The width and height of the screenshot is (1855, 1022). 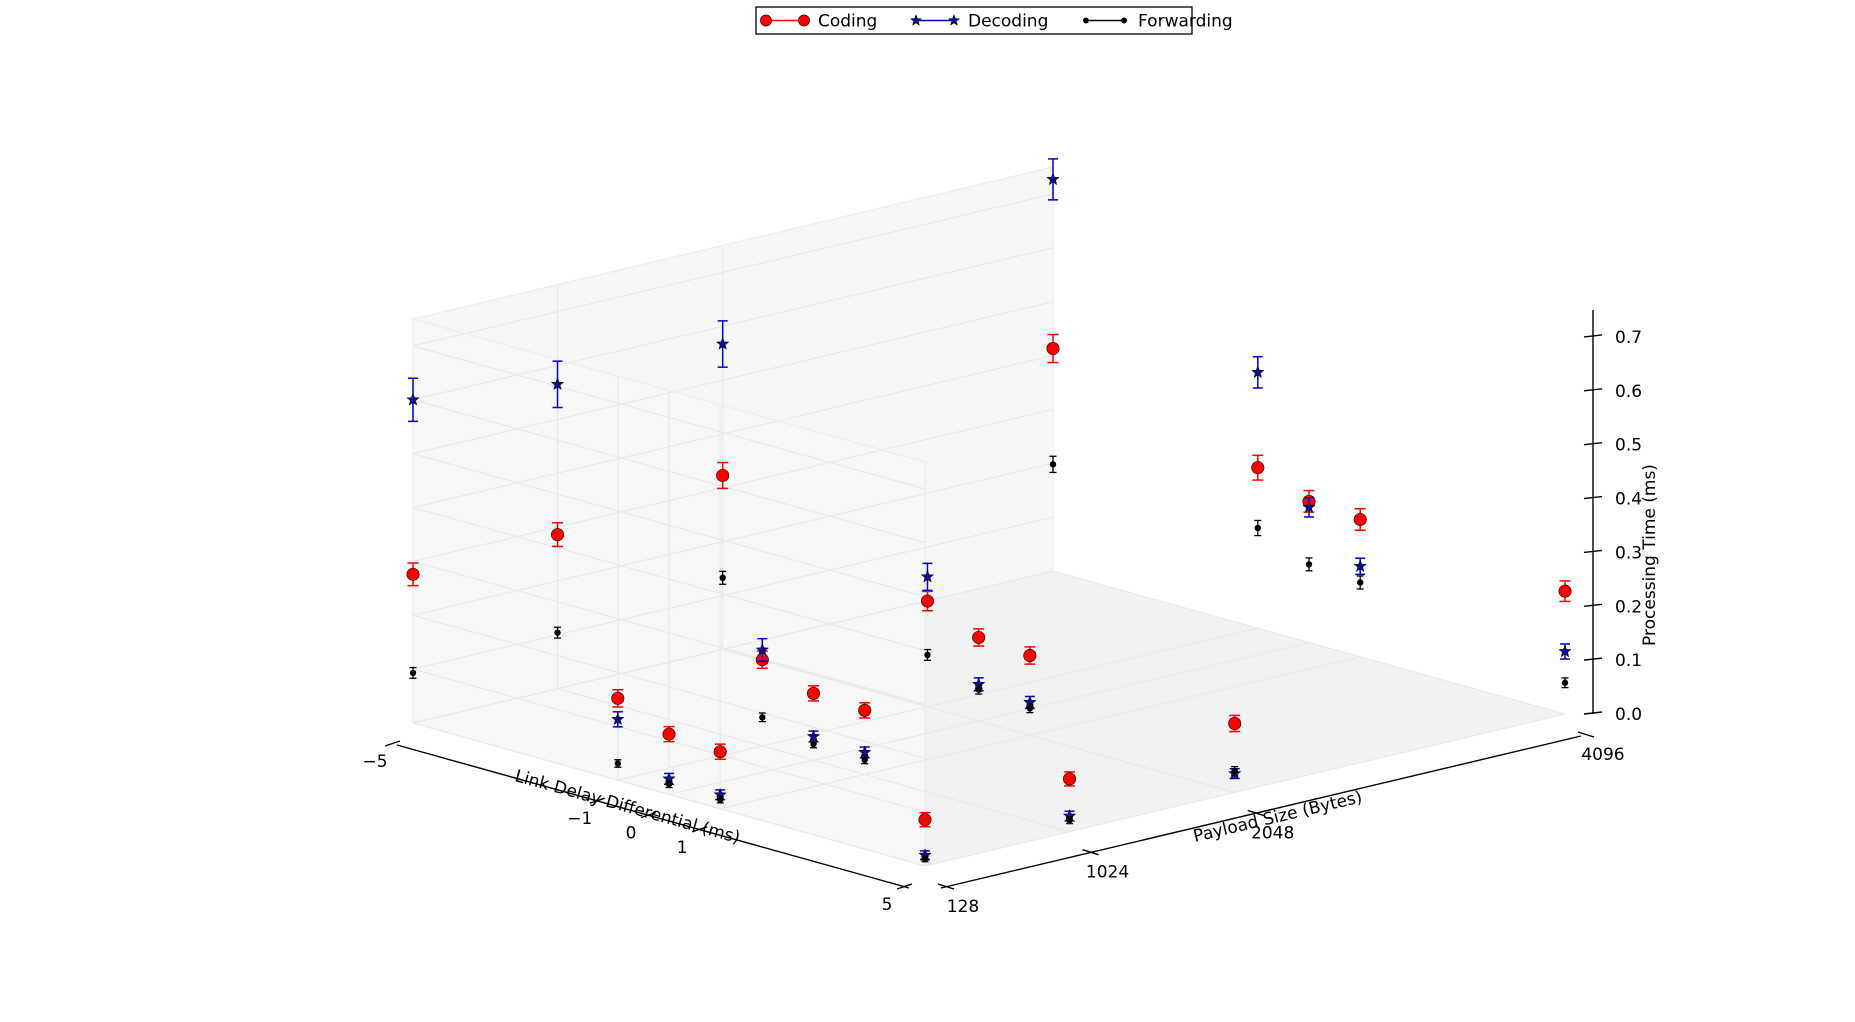 What do you see at coordinates (847, 22) in the screenshot?
I see `legend-label-coding: Coding` at bounding box center [847, 22].